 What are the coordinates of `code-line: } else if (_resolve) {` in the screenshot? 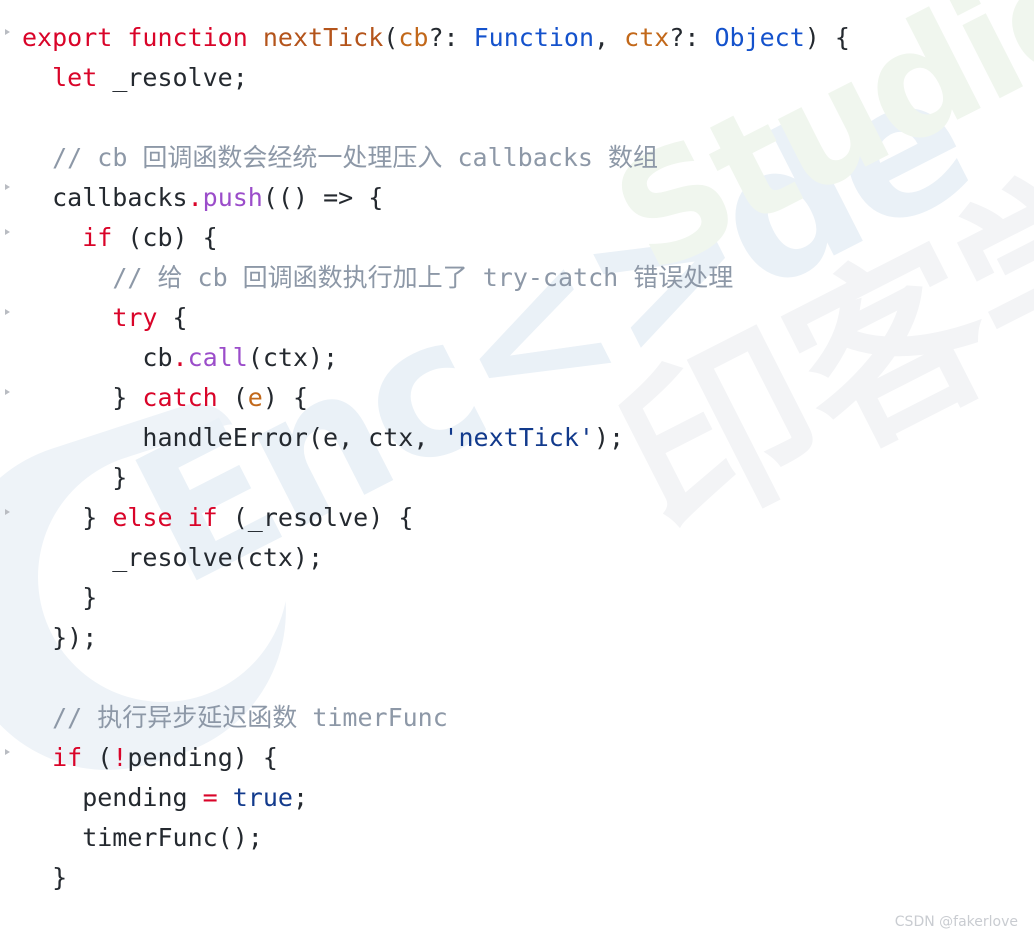 It's located at (436, 518).